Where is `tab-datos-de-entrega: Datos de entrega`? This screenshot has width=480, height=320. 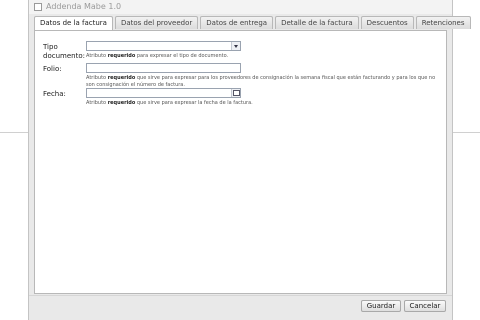
tab-datos-de-entrega: Datos de entrega is located at coordinates (237, 22).